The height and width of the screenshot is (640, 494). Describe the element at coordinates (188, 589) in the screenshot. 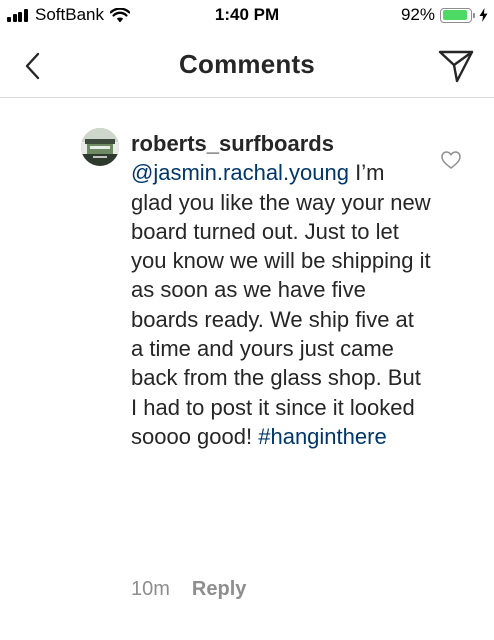

I see `comment-meta: 10m Reply` at that location.